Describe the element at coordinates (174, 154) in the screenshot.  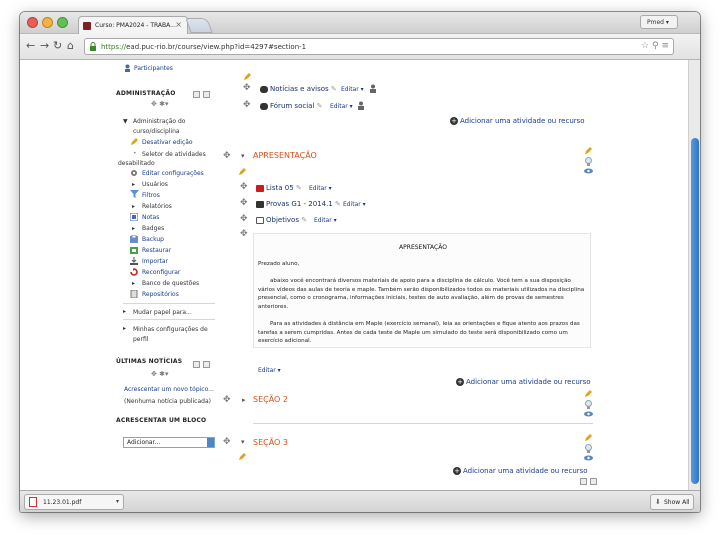
I see `activity-chooser-link: Seletor de atividades` at that location.